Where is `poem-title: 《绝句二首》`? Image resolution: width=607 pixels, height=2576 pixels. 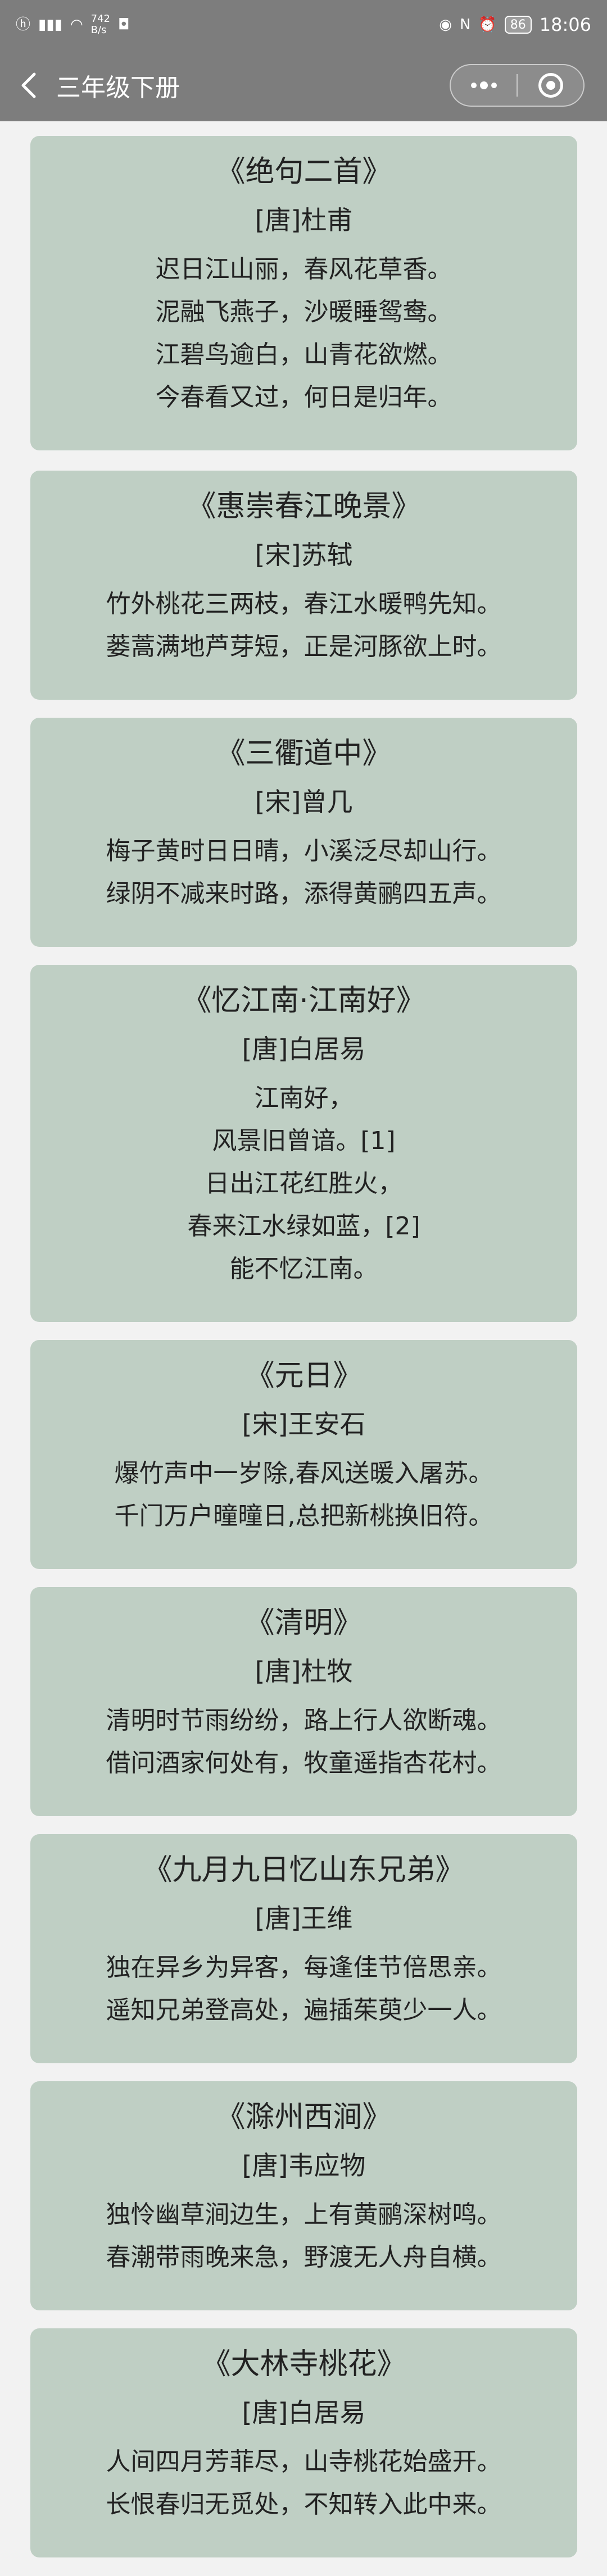 poem-title: 《绝句二首》 is located at coordinates (304, 172).